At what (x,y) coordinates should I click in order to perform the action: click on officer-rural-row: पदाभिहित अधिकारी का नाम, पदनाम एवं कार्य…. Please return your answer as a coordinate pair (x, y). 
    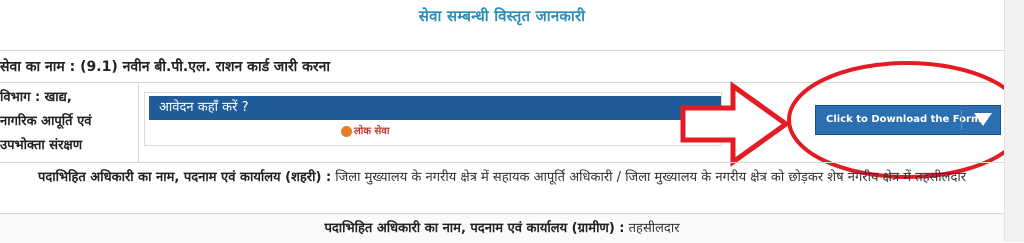
    Looking at the image, I should click on (502, 230).